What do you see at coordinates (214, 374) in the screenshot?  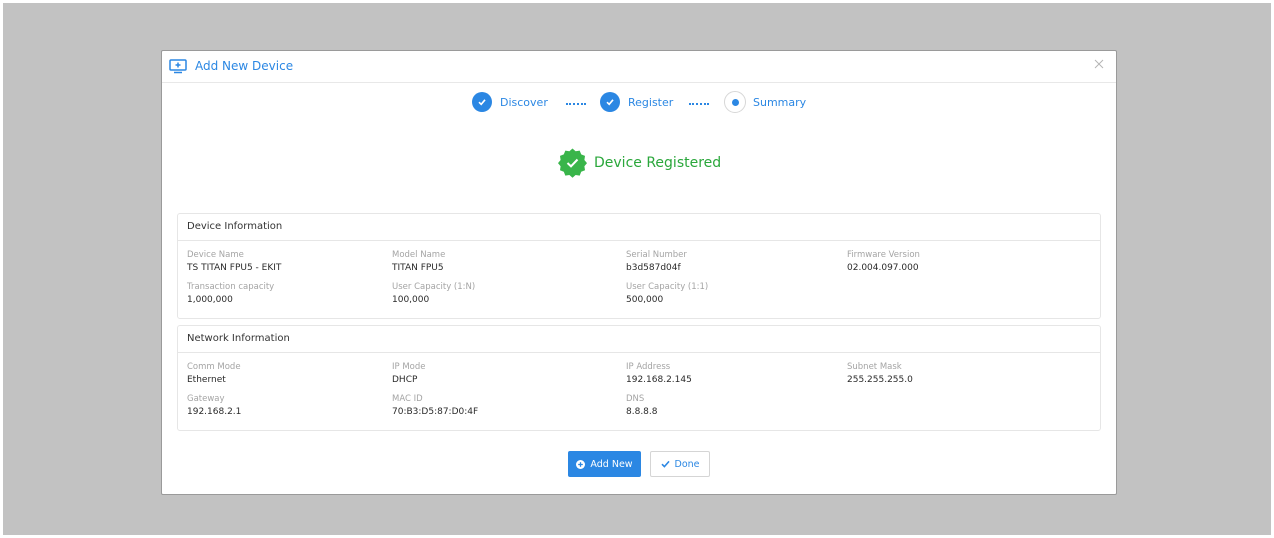 I see `comm-mode-field: Comm Mode Ethernet` at bounding box center [214, 374].